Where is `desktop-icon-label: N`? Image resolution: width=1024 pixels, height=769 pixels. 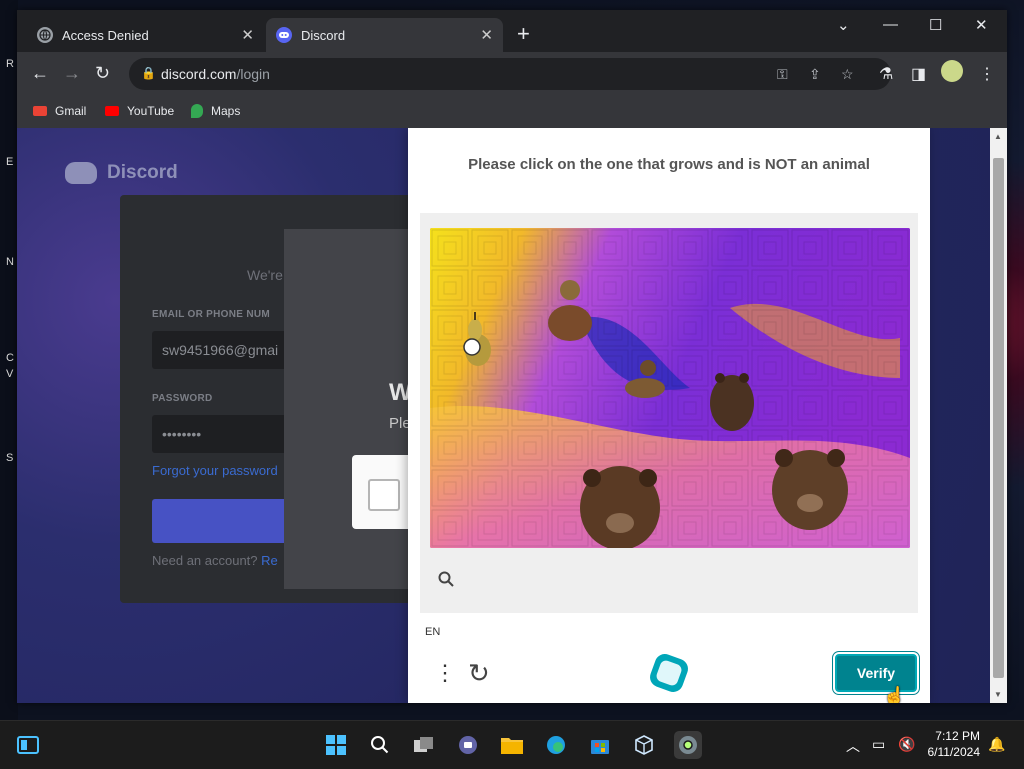 desktop-icon-label: N is located at coordinates (10, 262).